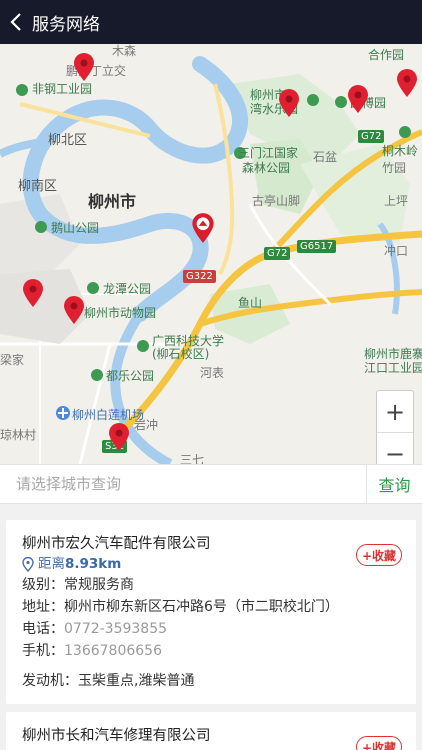  Describe the element at coordinates (115, 629) in the screenshot. I see `phone-value: 0772-3593855` at that location.